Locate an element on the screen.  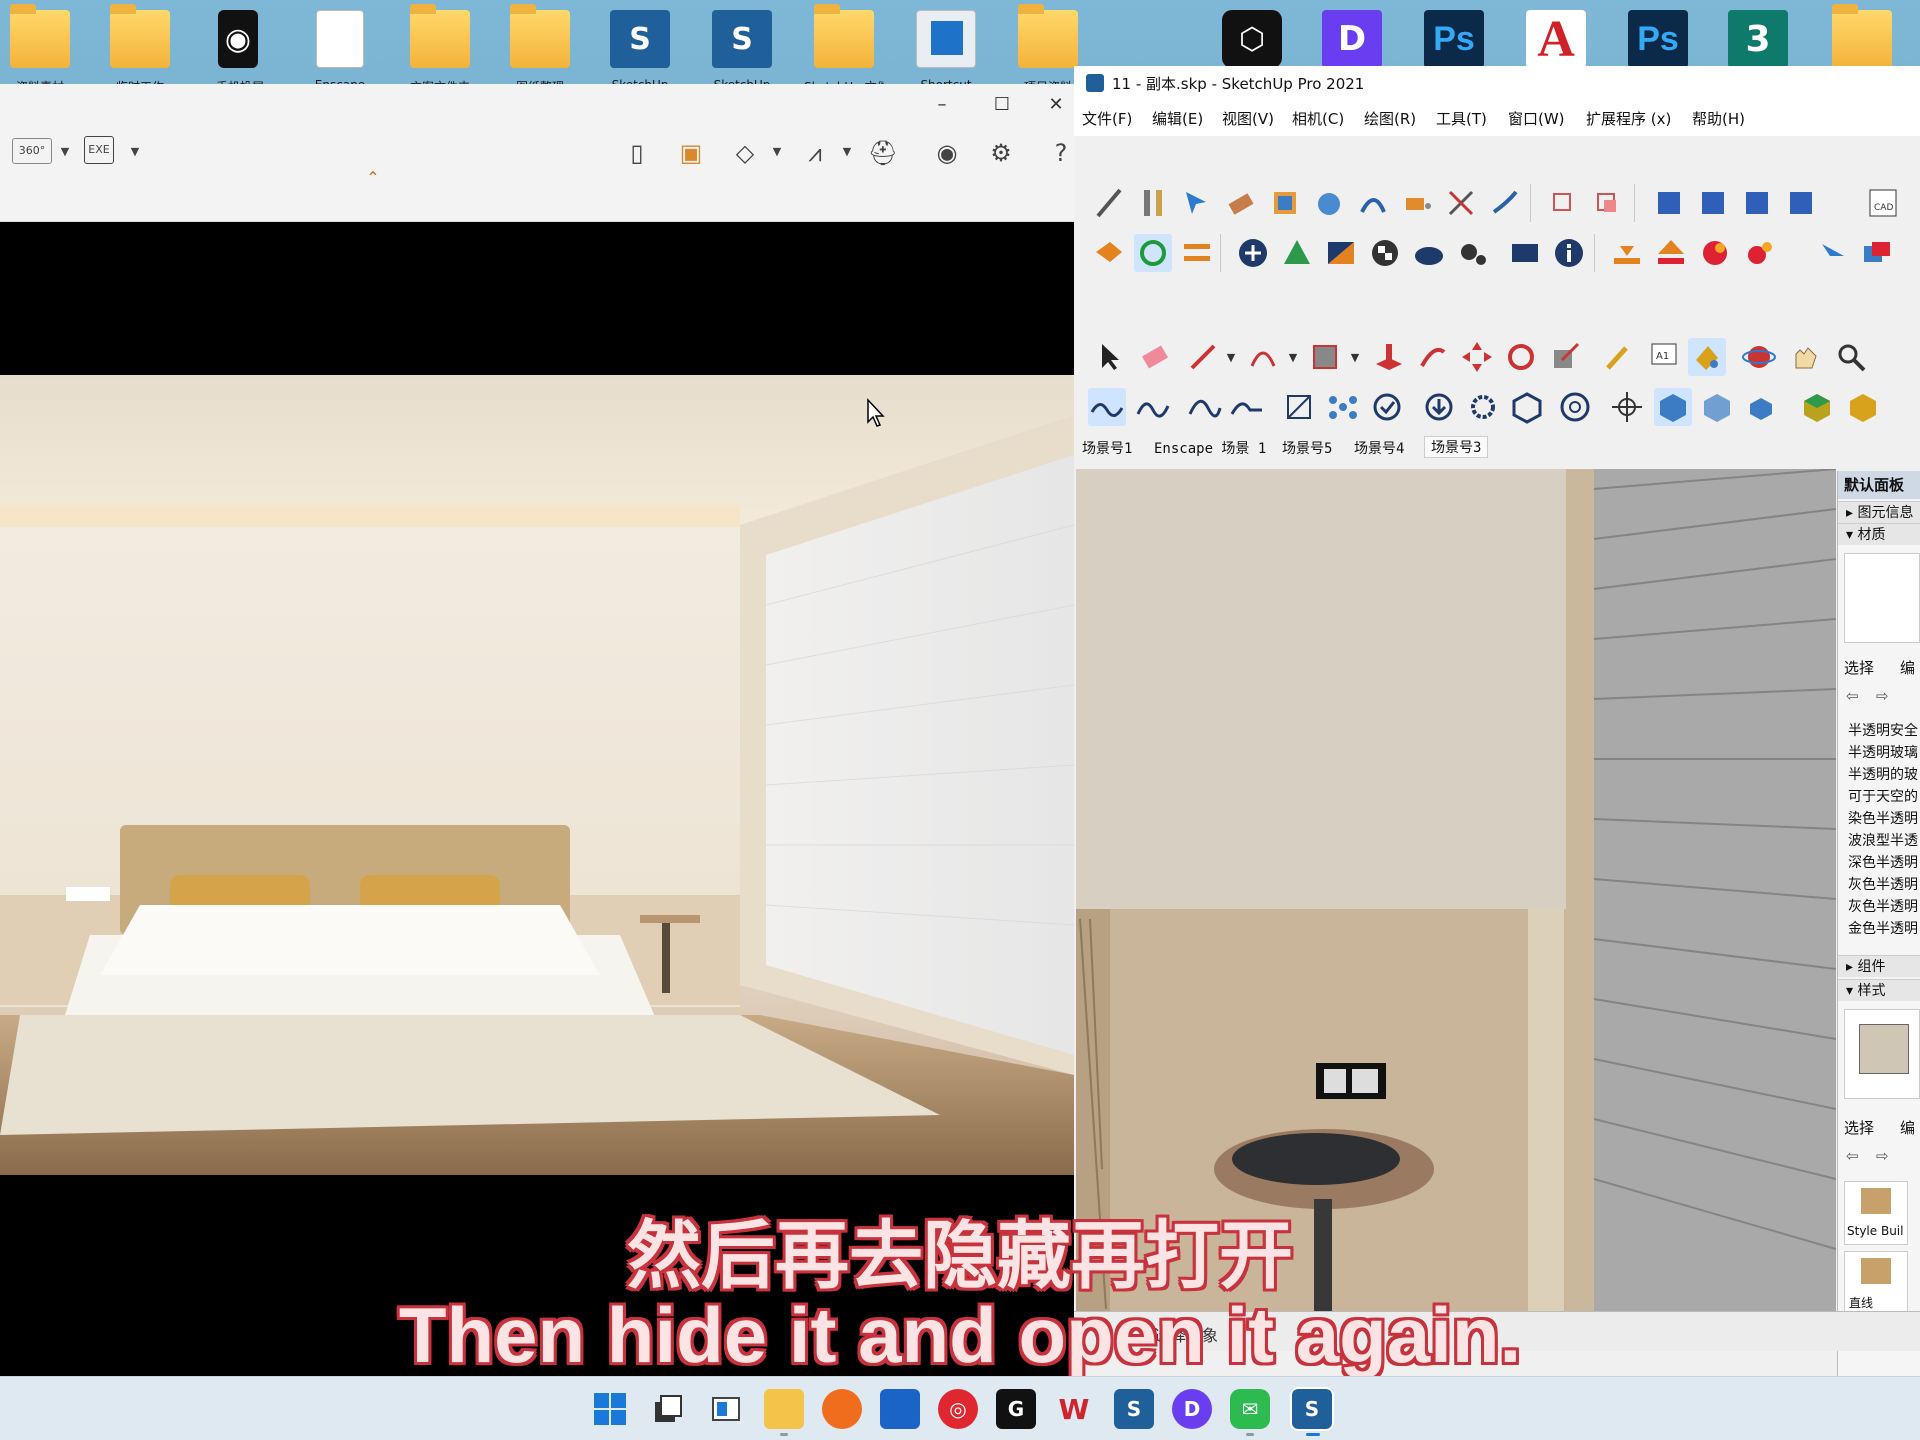
edit-tab-2: 编 is located at coordinates (1907, 1127).